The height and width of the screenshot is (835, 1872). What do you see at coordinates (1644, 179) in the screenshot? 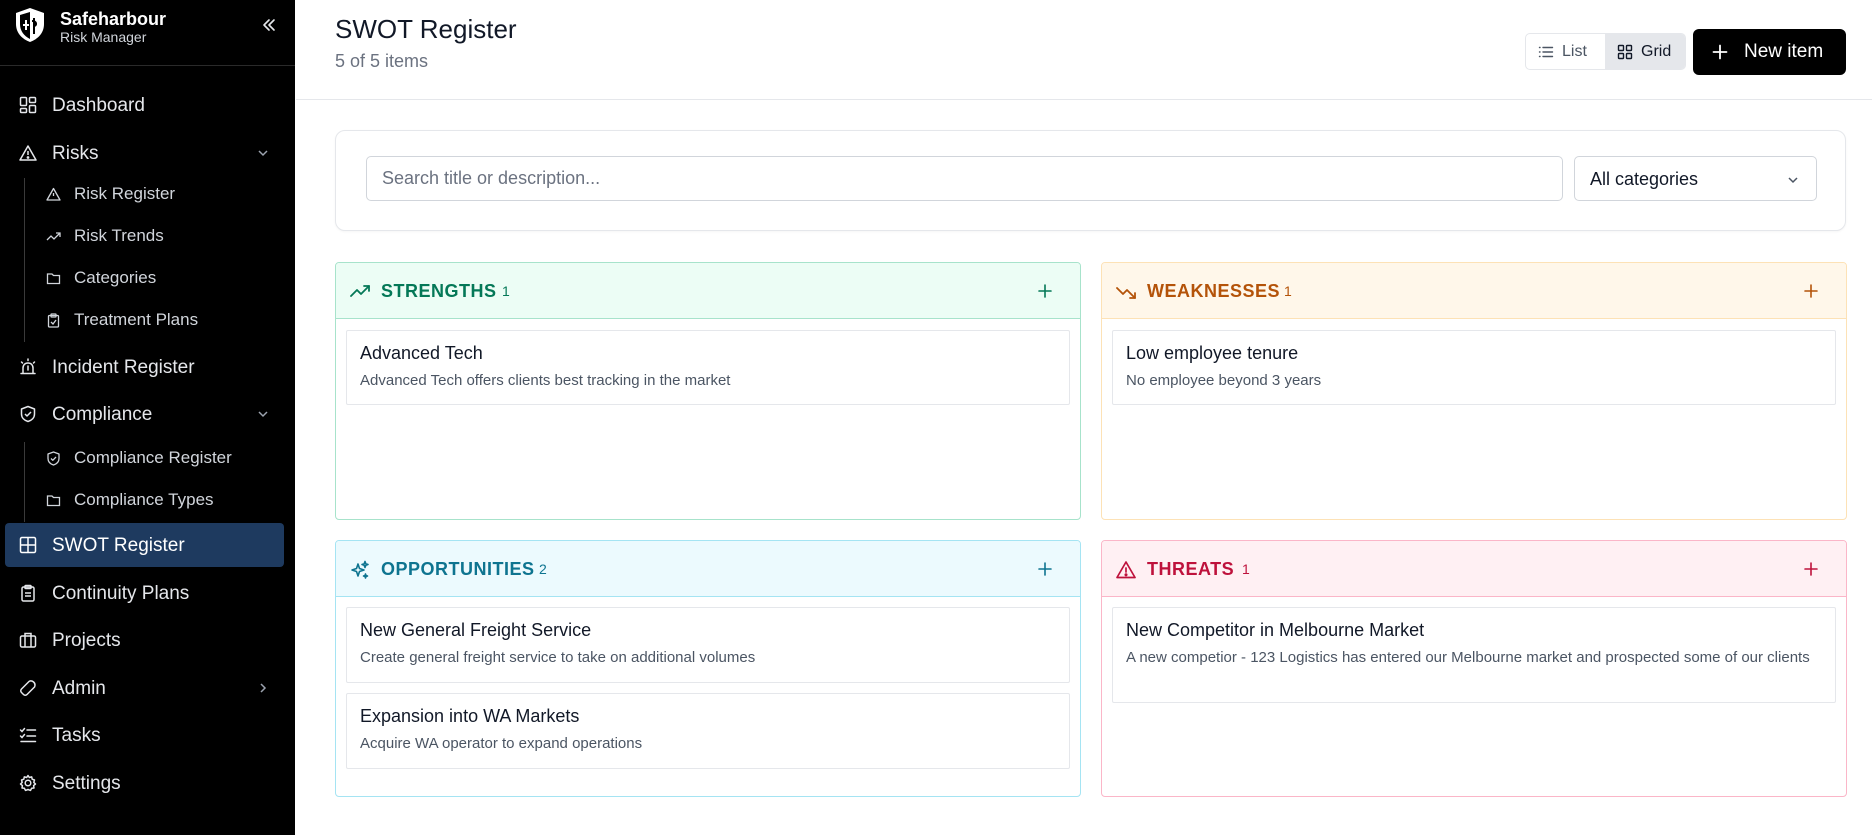
I see `category-select-value: All categories` at bounding box center [1644, 179].